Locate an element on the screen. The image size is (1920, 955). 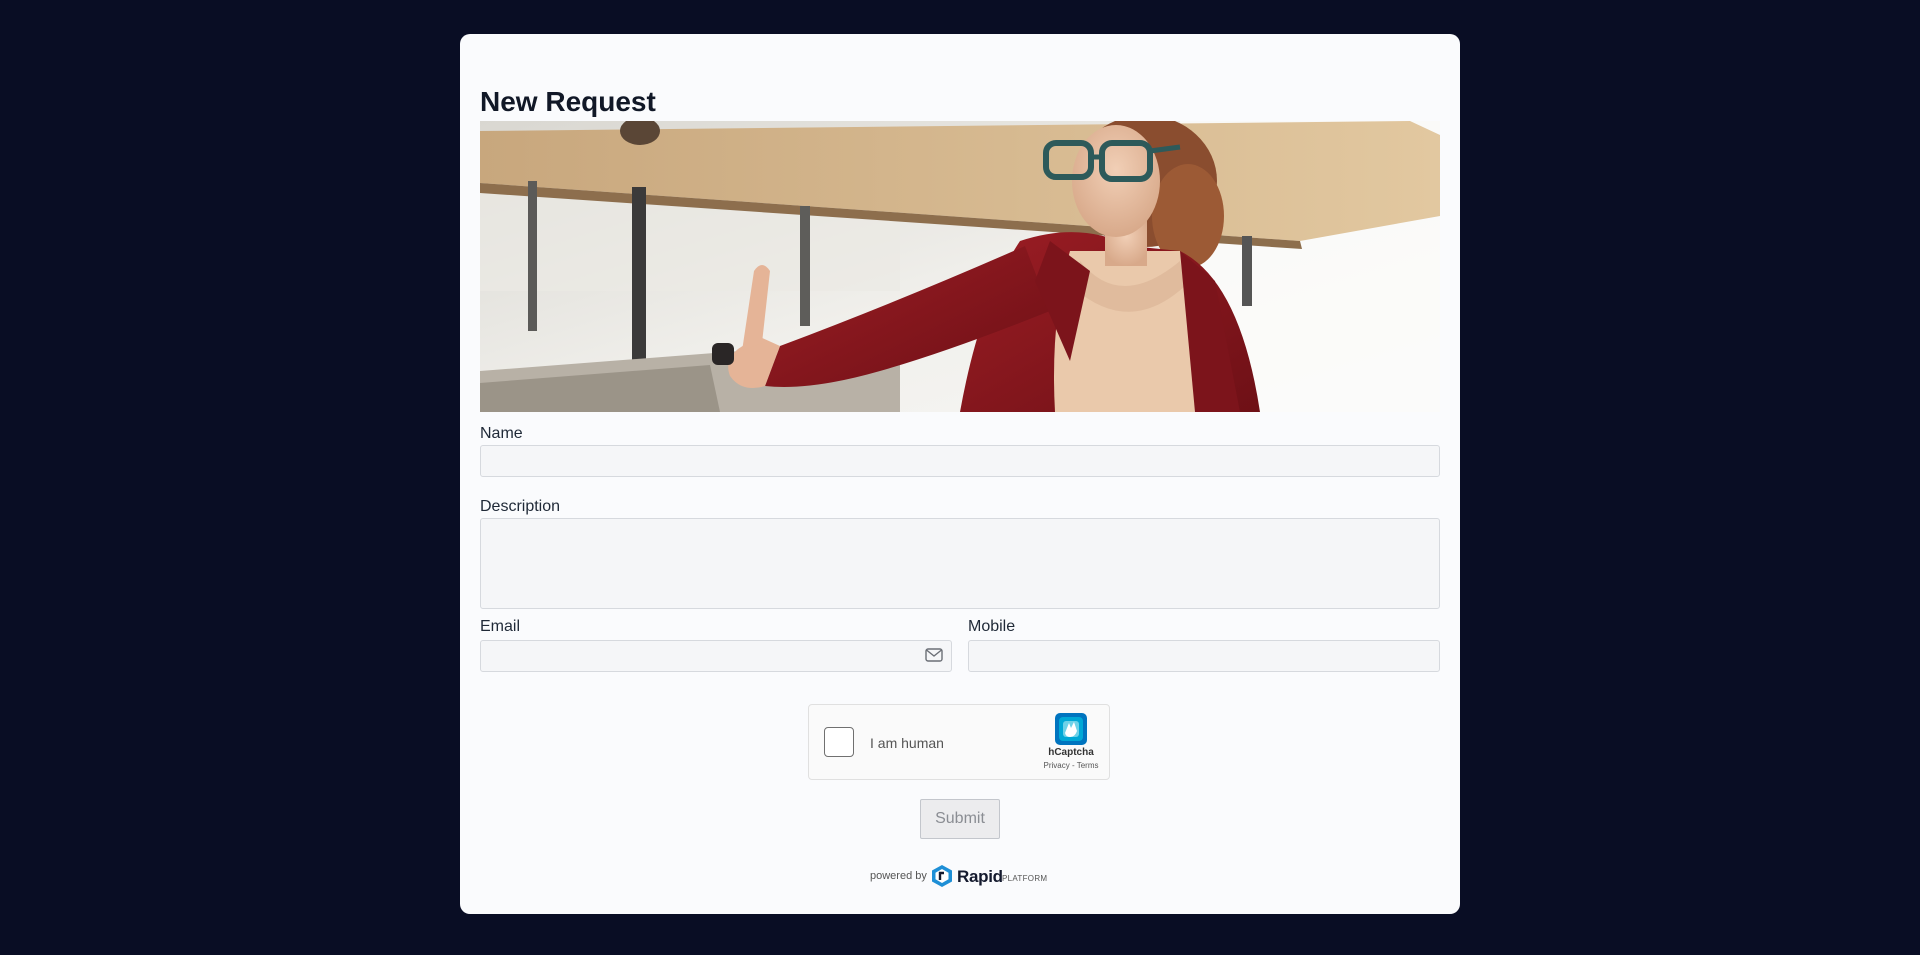
email-field-wrapper is located at coordinates (716, 656).